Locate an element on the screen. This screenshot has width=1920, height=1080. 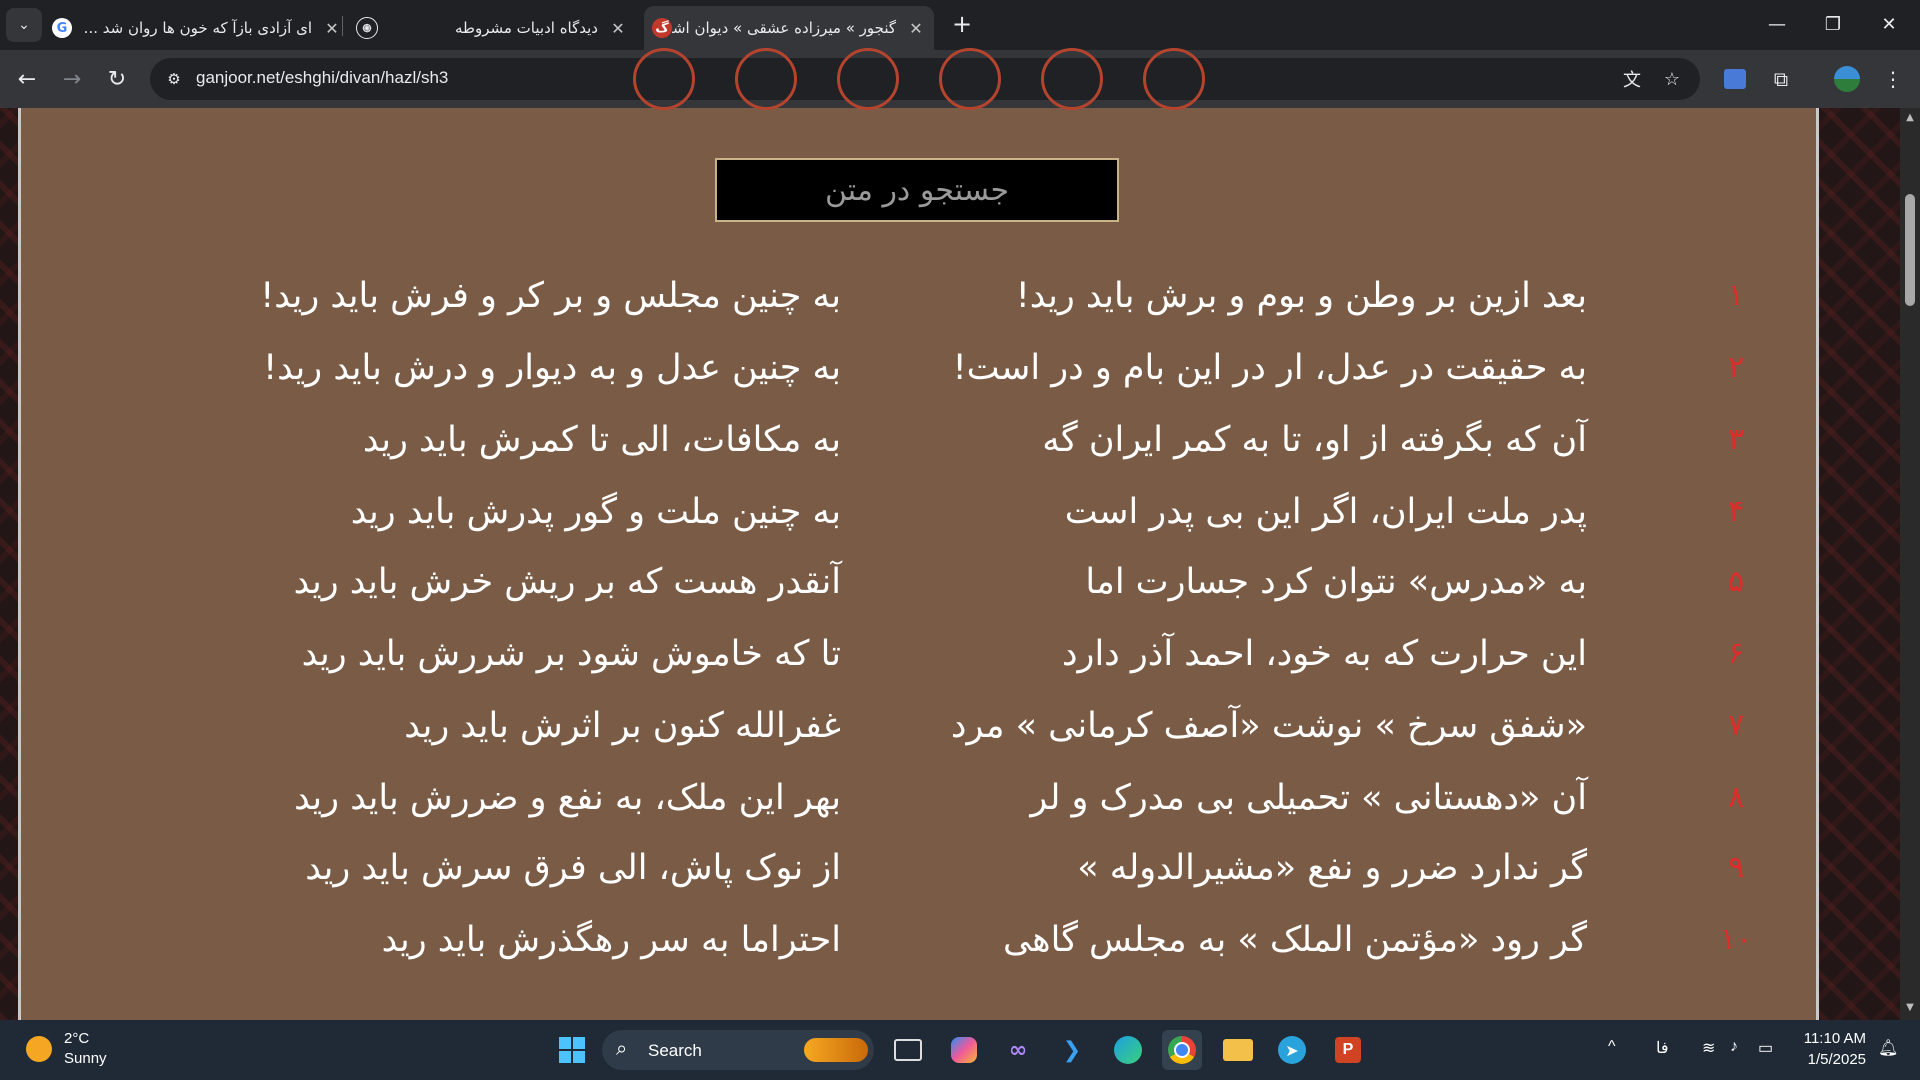
verse-number: ۵ is located at coordinates (1736, 581).